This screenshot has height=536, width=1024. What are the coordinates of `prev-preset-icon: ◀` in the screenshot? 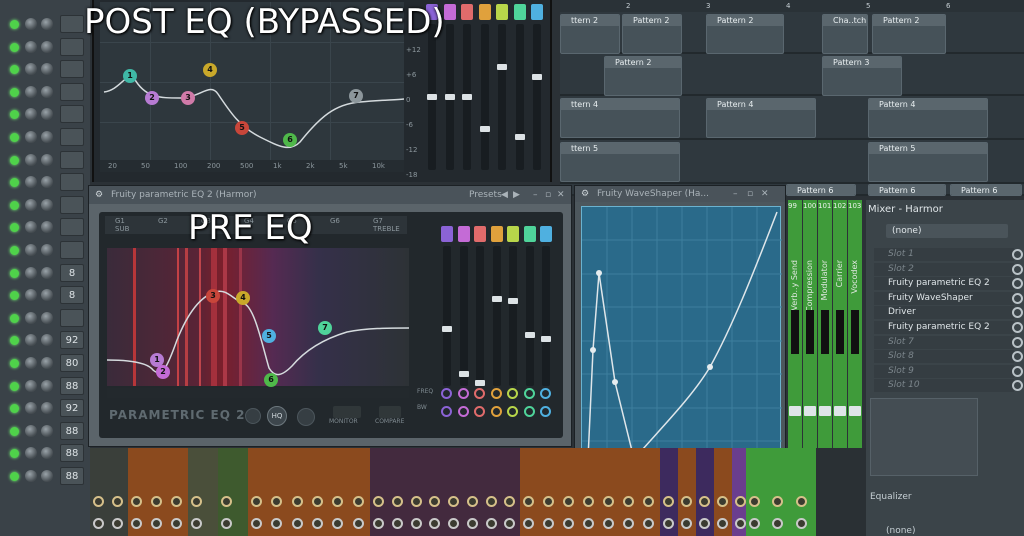 It's located at (504, 195).